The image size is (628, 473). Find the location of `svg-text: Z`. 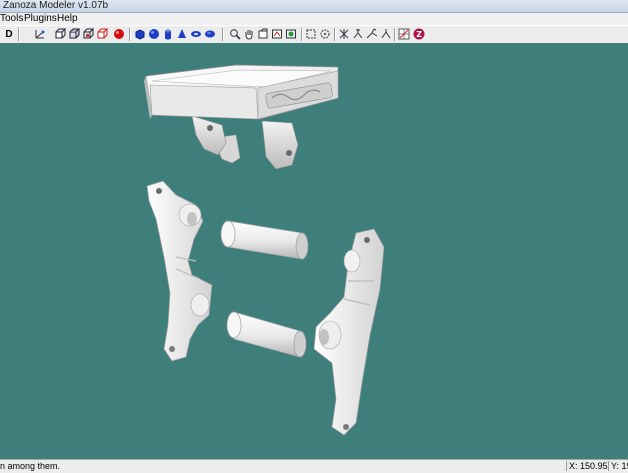

svg-text: Z is located at coordinates (419, 34).